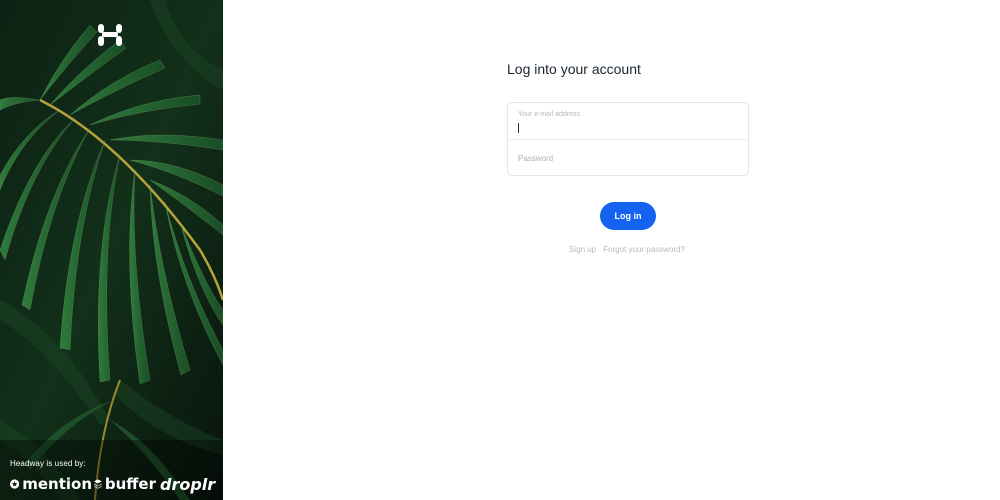 The height and width of the screenshot is (500, 1000). I want to click on brand-droplr: droplr, so click(187, 484).